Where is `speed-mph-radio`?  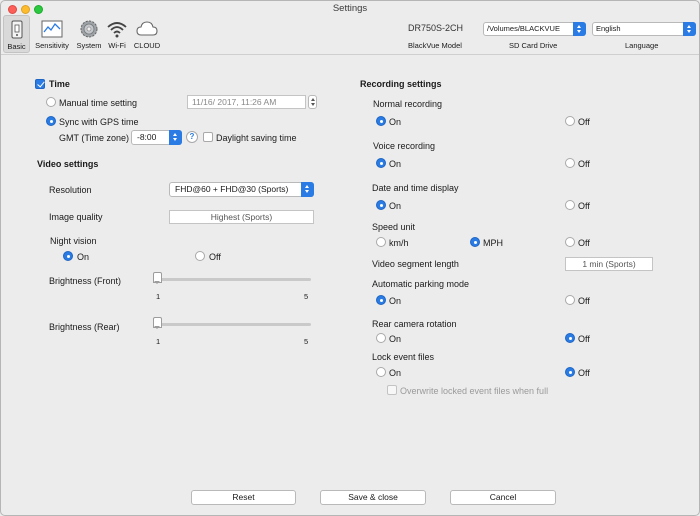
speed-mph-radio is located at coordinates (475, 242).